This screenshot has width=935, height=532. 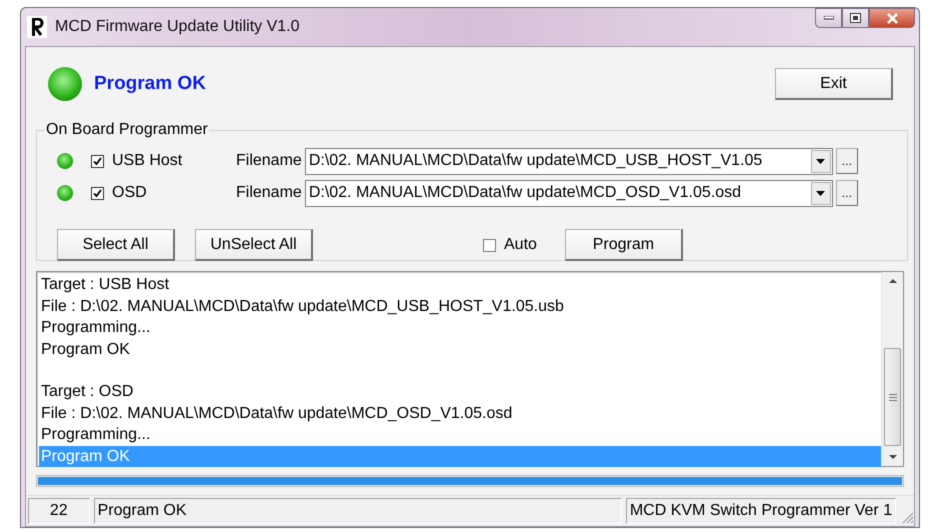 What do you see at coordinates (59, 511) in the screenshot?
I see `count-text: 22` at bounding box center [59, 511].